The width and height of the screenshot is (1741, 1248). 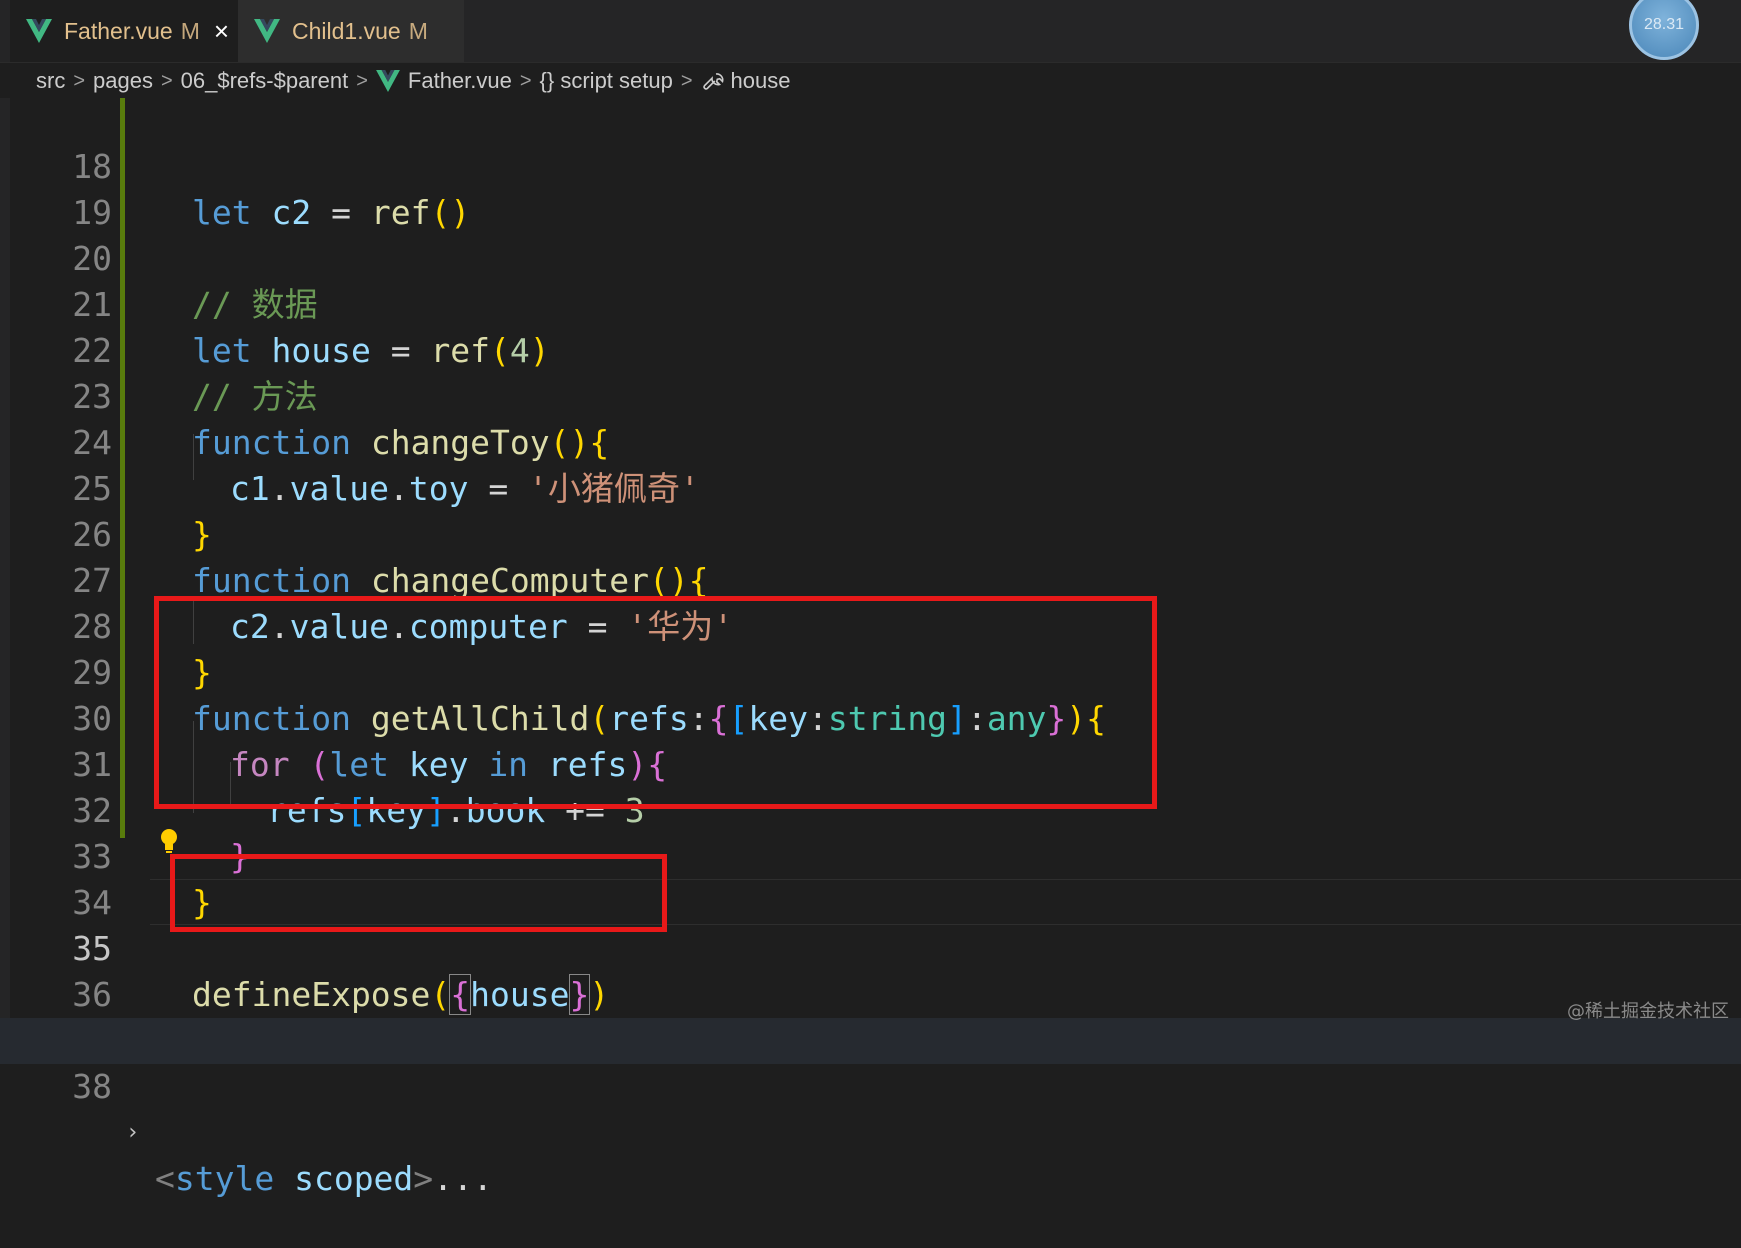 What do you see at coordinates (713, 81) in the screenshot?
I see `wrench-icon` at bounding box center [713, 81].